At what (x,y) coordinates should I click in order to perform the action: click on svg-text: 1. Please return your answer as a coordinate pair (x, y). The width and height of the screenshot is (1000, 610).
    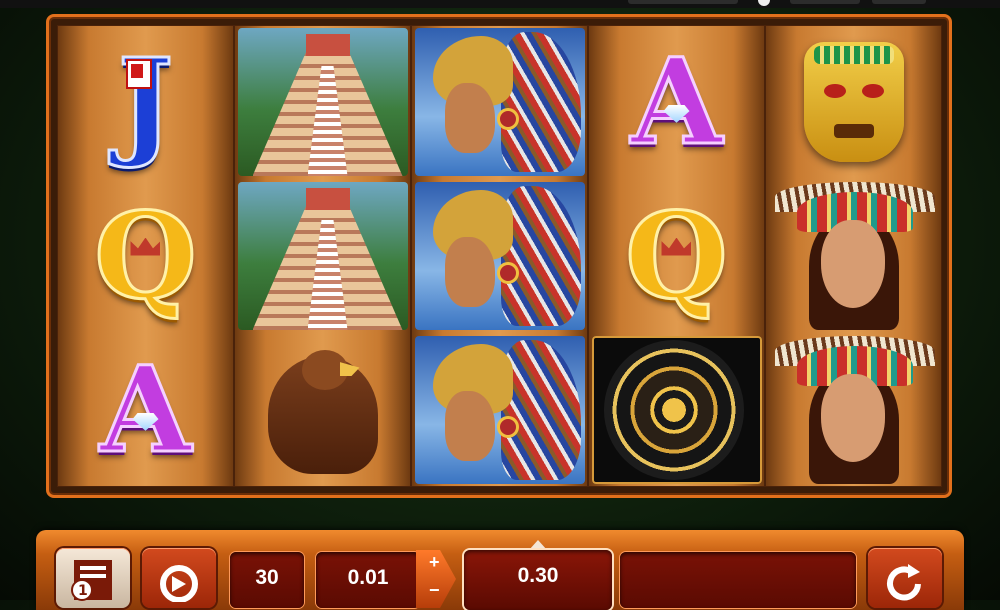
    Looking at the image, I should click on (83, 591).